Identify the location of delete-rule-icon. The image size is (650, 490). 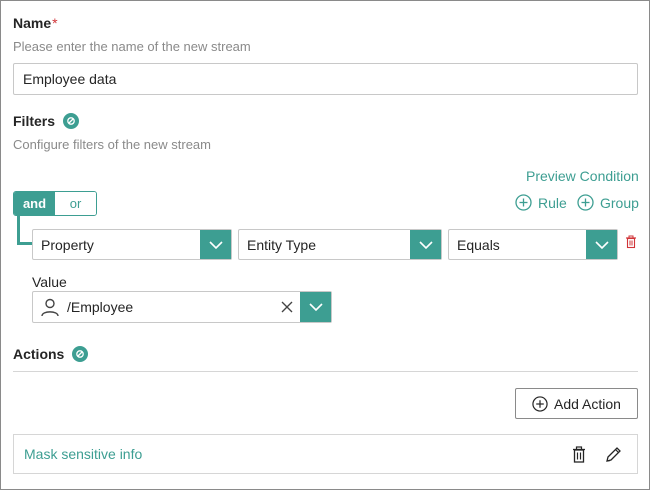
(631, 243).